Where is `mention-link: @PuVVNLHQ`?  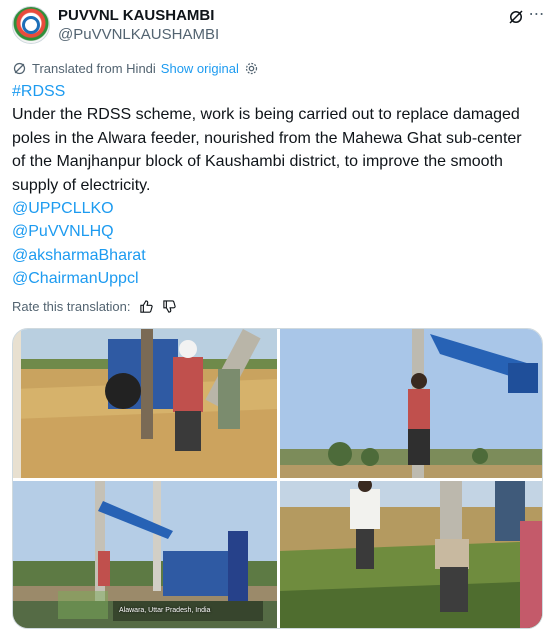 mention-link: @PuVVNLHQ is located at coordinates (274, 231).